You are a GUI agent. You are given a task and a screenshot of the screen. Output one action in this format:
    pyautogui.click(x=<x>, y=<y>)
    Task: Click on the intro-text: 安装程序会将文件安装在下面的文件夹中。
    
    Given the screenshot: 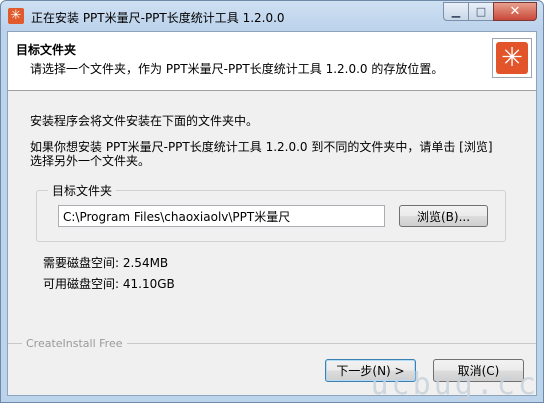 What is the action you would take?
    pyautogui.click(x=144, y=121)
    